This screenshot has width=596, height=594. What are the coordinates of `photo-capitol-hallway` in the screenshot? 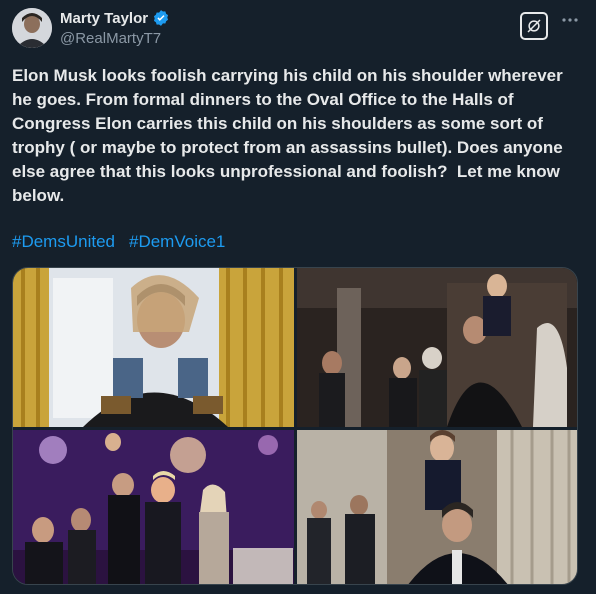 It's located at (437, 507).